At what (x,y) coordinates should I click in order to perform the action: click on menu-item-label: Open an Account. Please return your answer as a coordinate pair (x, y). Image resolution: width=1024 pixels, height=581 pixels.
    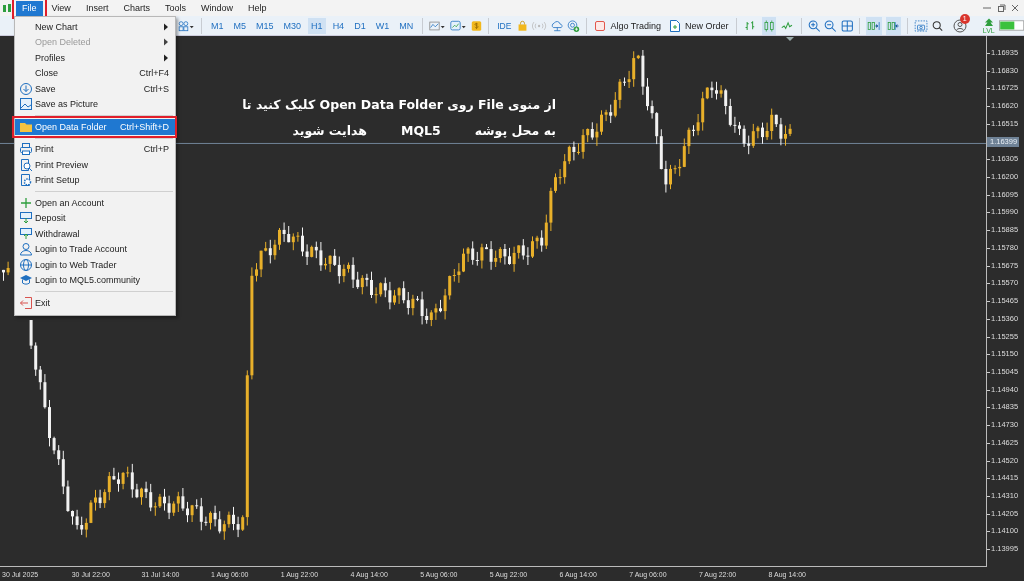
    Looking at the image, I should click on (70, 202).